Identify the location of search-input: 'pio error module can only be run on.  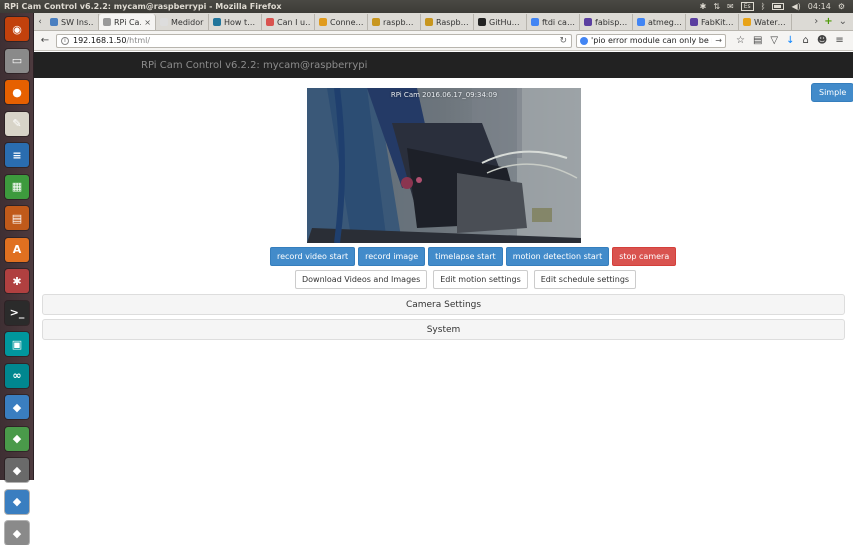
(651, 40).